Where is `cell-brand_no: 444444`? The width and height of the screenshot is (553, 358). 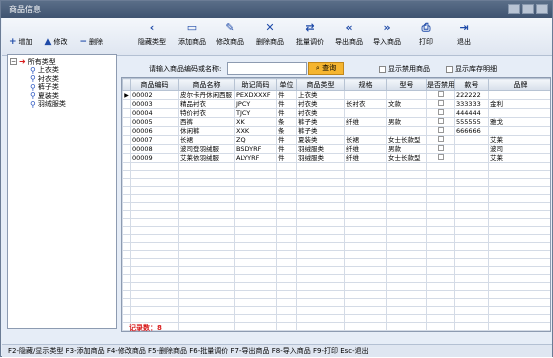 cell-brand_no: 444444 is located at coordinates (471, 113).